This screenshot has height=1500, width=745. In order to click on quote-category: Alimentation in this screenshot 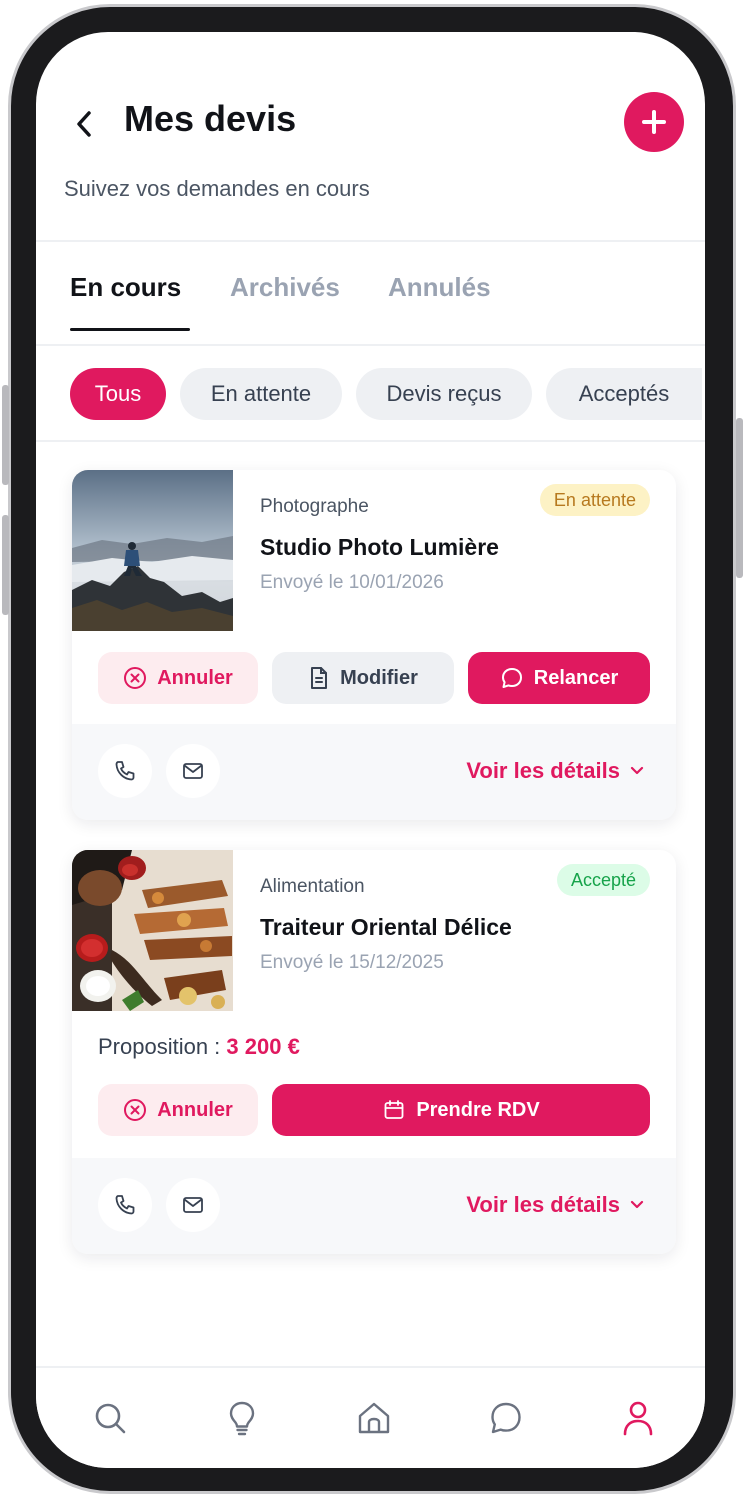, I will do `click(312, 886)`.